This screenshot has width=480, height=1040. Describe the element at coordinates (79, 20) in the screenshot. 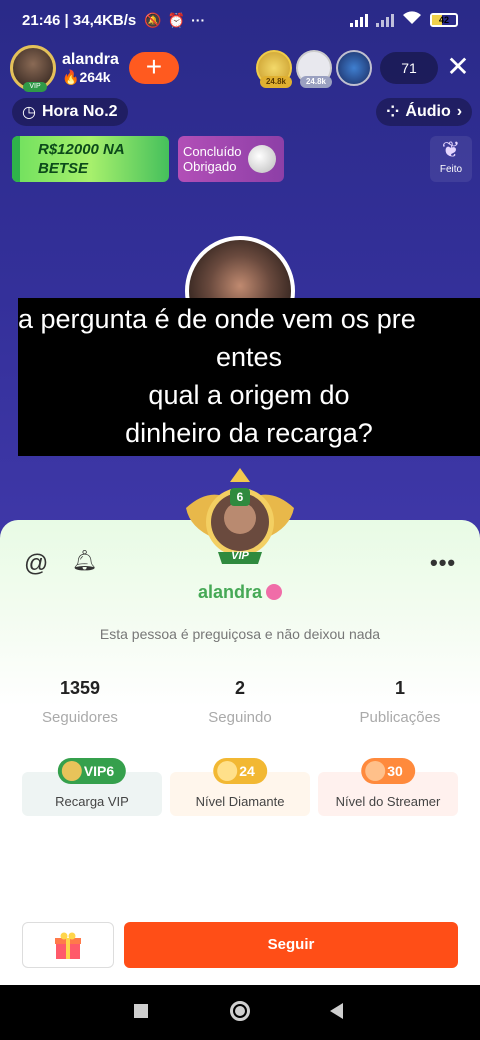

I see `status-time-speed: 21:46 | 34,4KB/s` at that location.